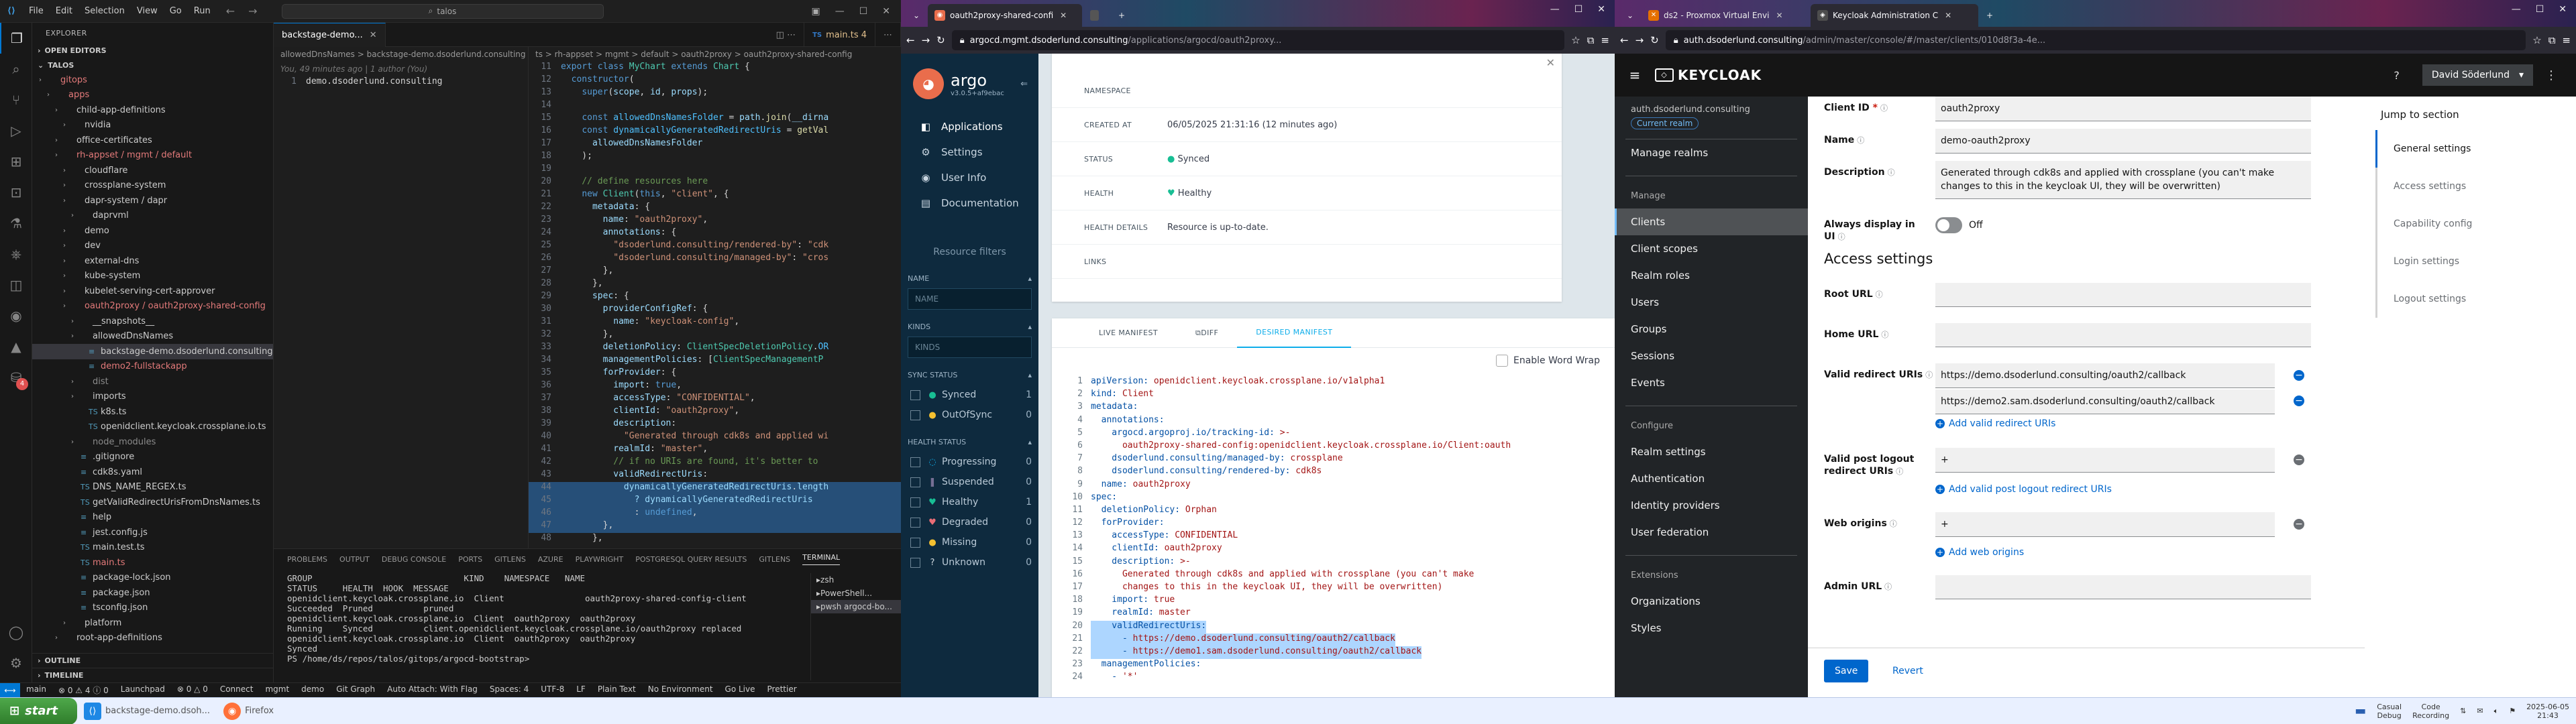  I want to click on filter-outofsync: ● OutOfSync 0, so click(969, 415).